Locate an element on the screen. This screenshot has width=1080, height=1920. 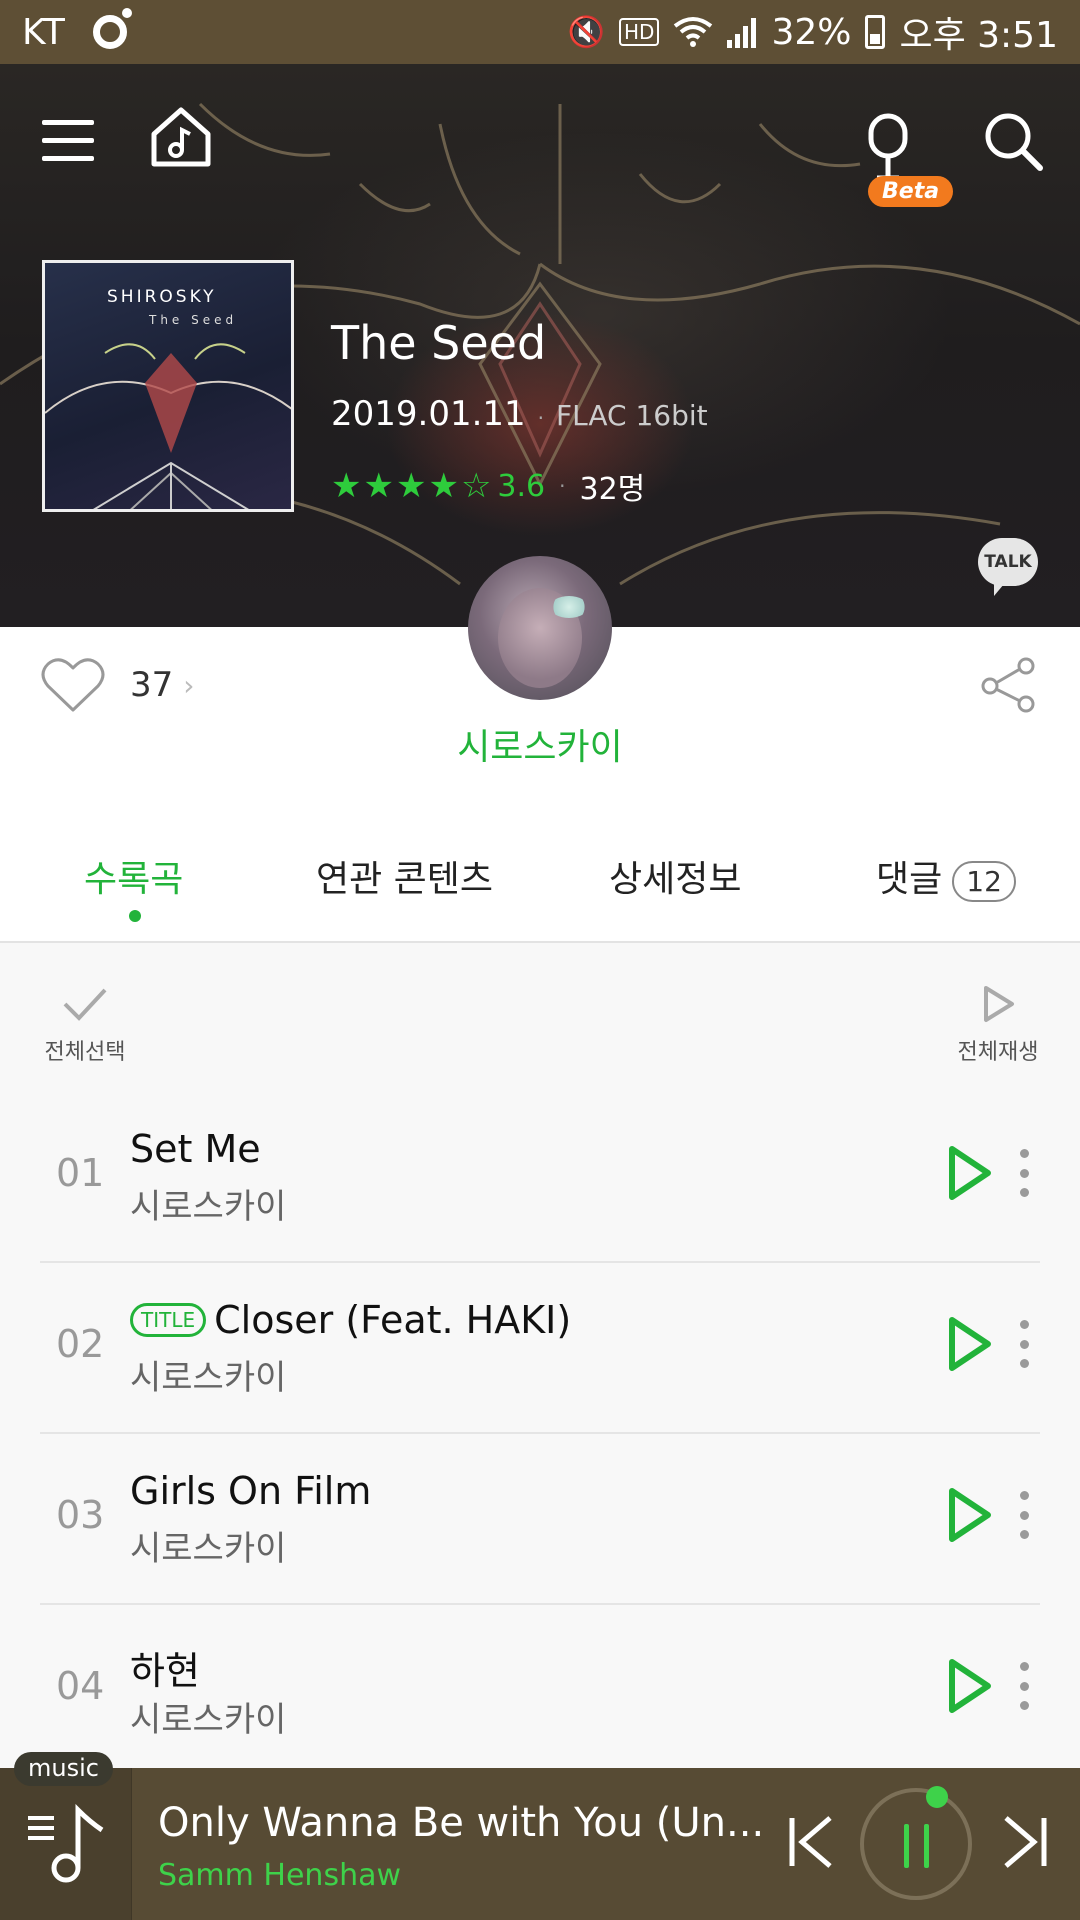
chevron-right-icon: › is located at coordinates (189, 685).